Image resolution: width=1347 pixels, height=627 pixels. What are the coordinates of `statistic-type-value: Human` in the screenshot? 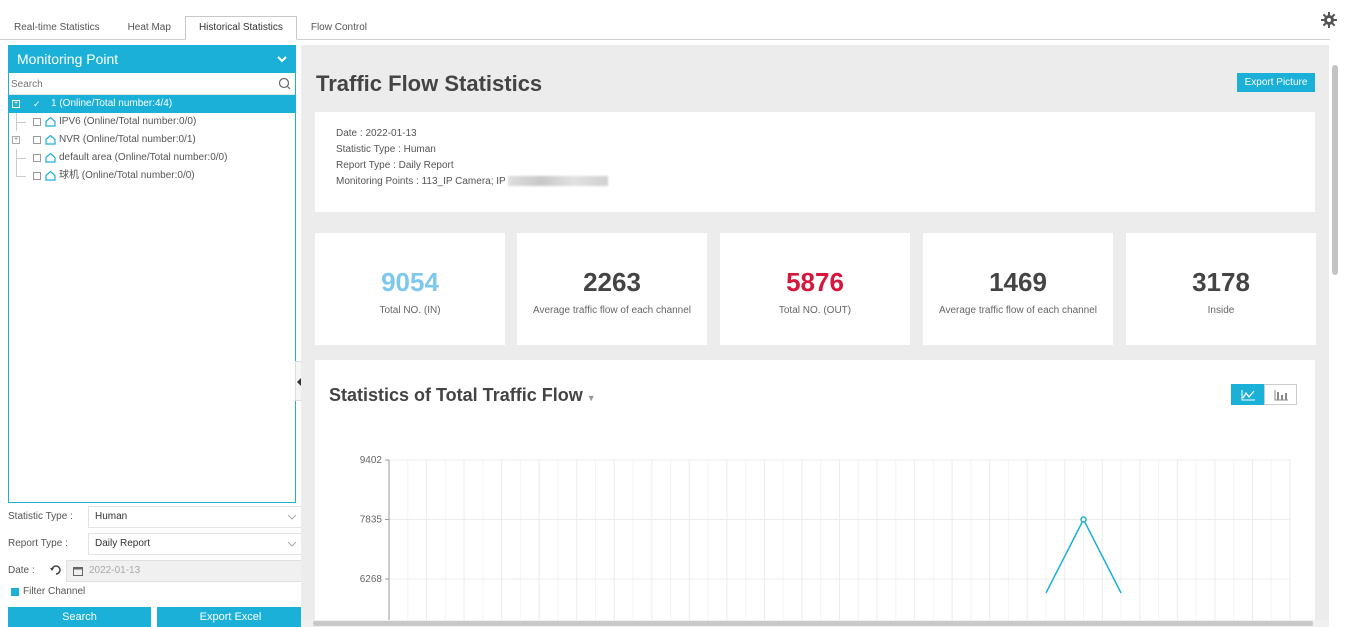 It's located at (111, 516).